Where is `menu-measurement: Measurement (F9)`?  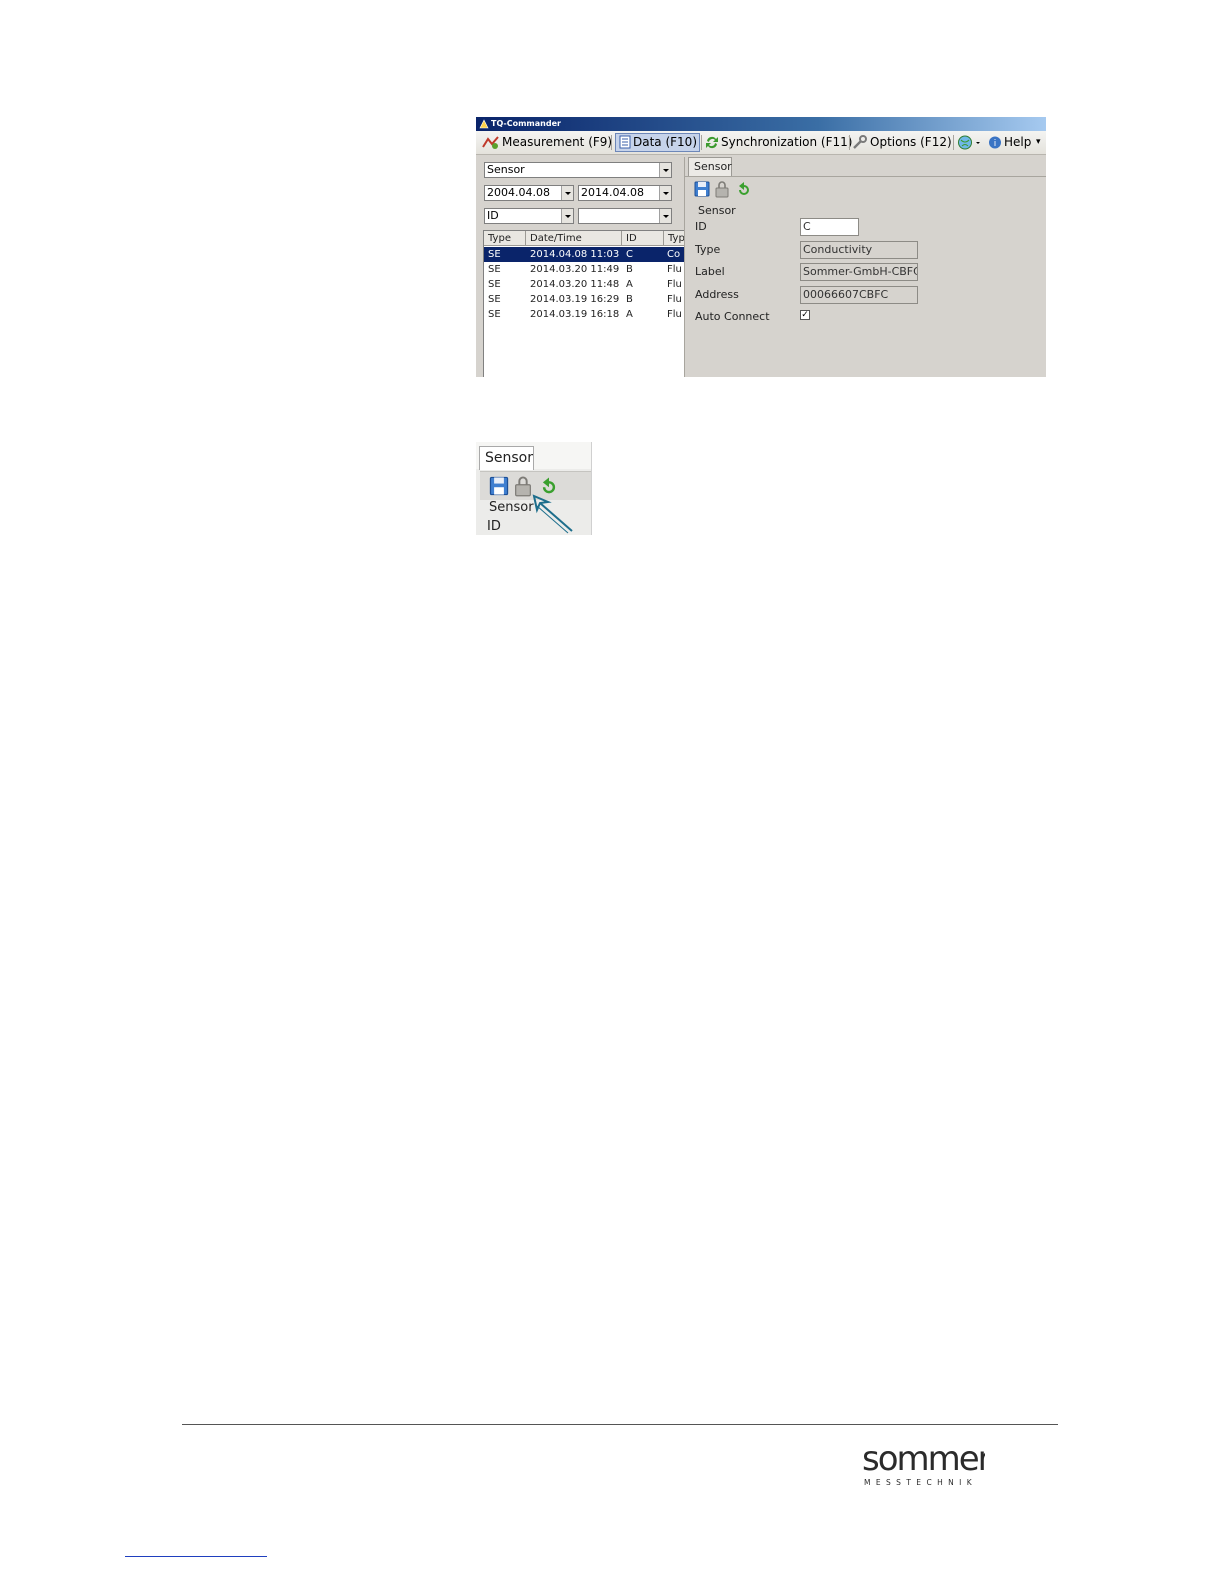
menu-measurement: Measurement (F9) is located at coordinates (547, 142).